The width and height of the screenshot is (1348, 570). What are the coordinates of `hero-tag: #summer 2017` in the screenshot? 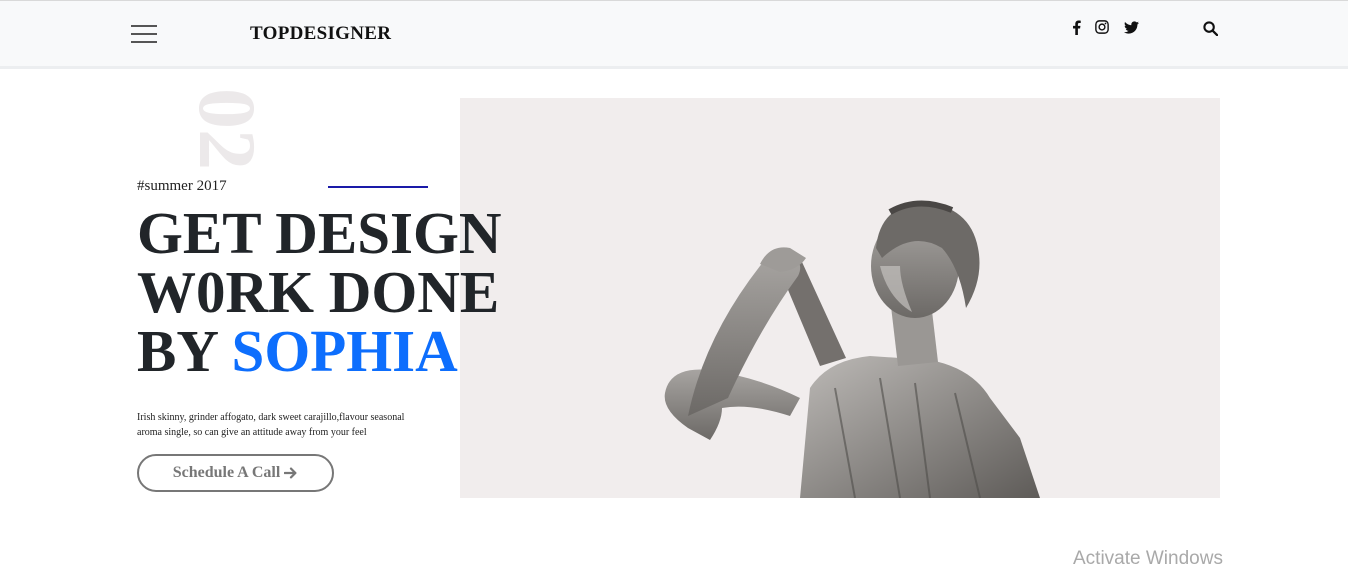 It's located at (182, 186).